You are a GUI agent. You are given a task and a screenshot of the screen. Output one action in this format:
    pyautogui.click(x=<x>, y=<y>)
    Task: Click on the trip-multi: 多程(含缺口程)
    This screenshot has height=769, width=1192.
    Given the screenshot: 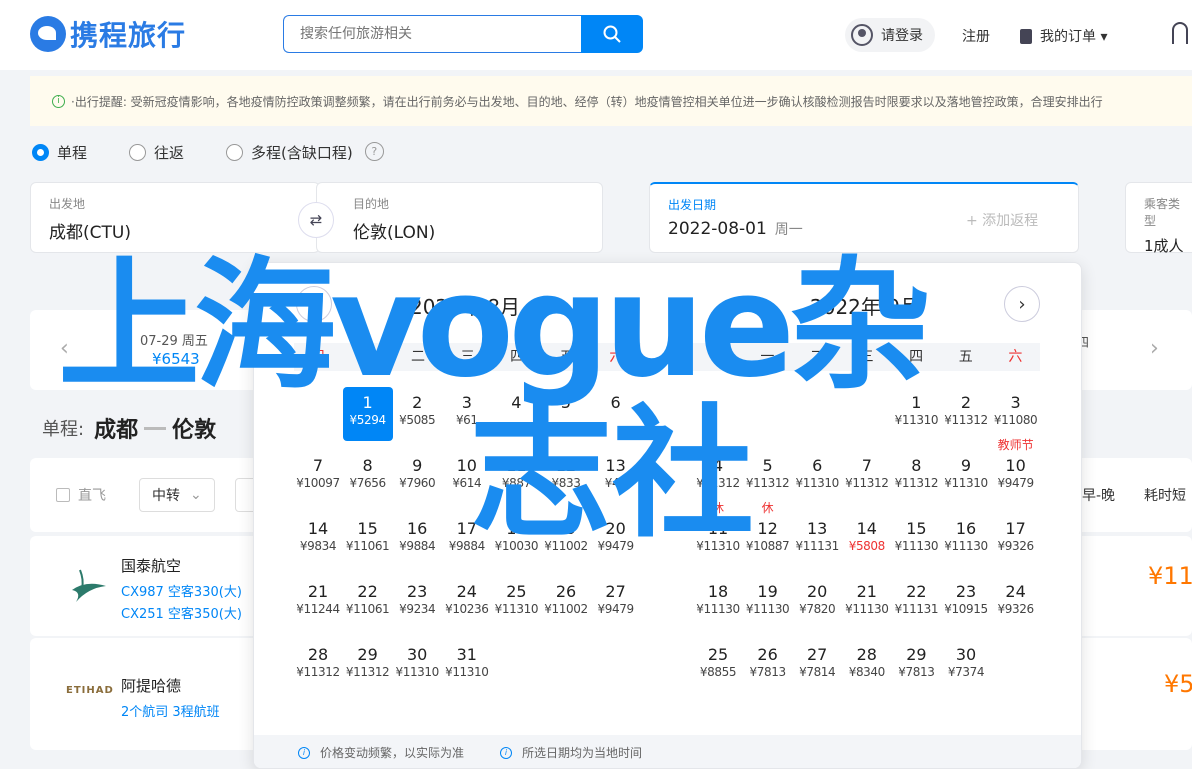 What is the action you would take?
    pyautogui.click(x=289, y=152)
    